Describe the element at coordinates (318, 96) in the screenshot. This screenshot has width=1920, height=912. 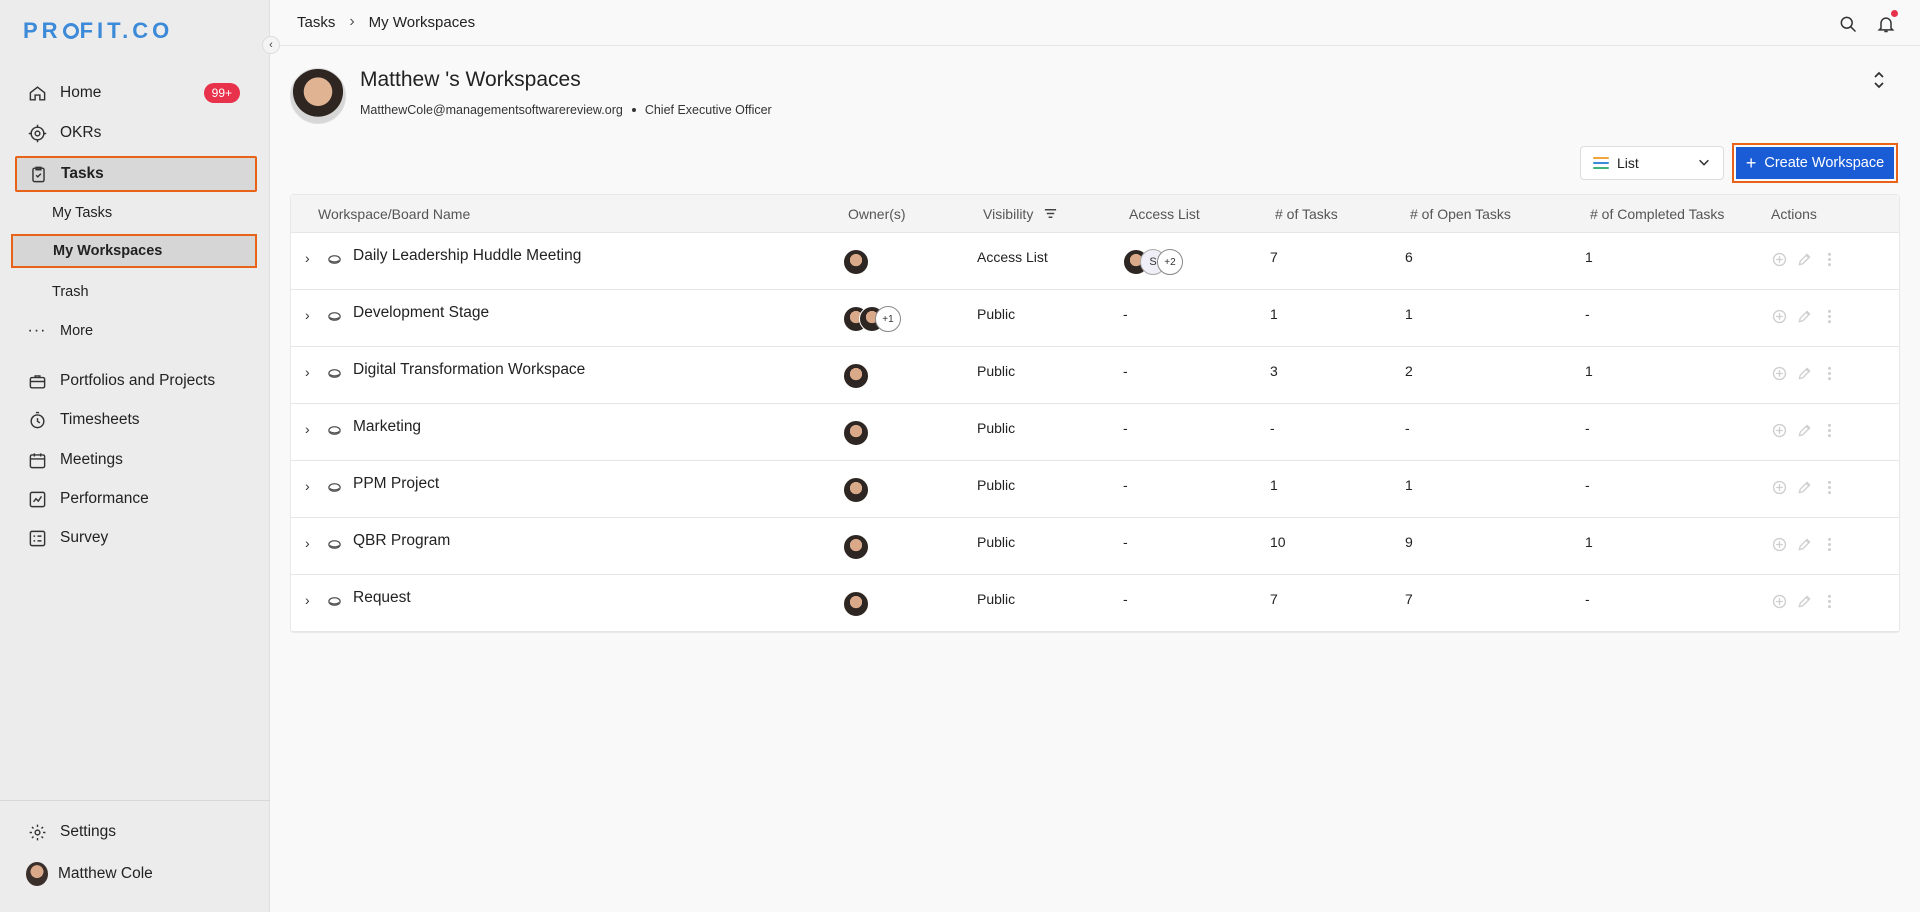
I see `profile-avatar` at that location.